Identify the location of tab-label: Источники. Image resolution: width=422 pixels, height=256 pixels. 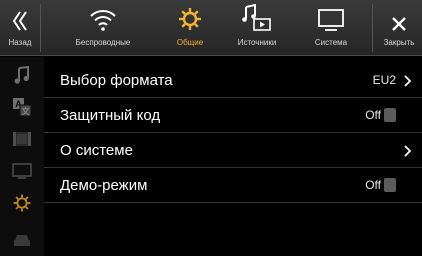
(257, 42).